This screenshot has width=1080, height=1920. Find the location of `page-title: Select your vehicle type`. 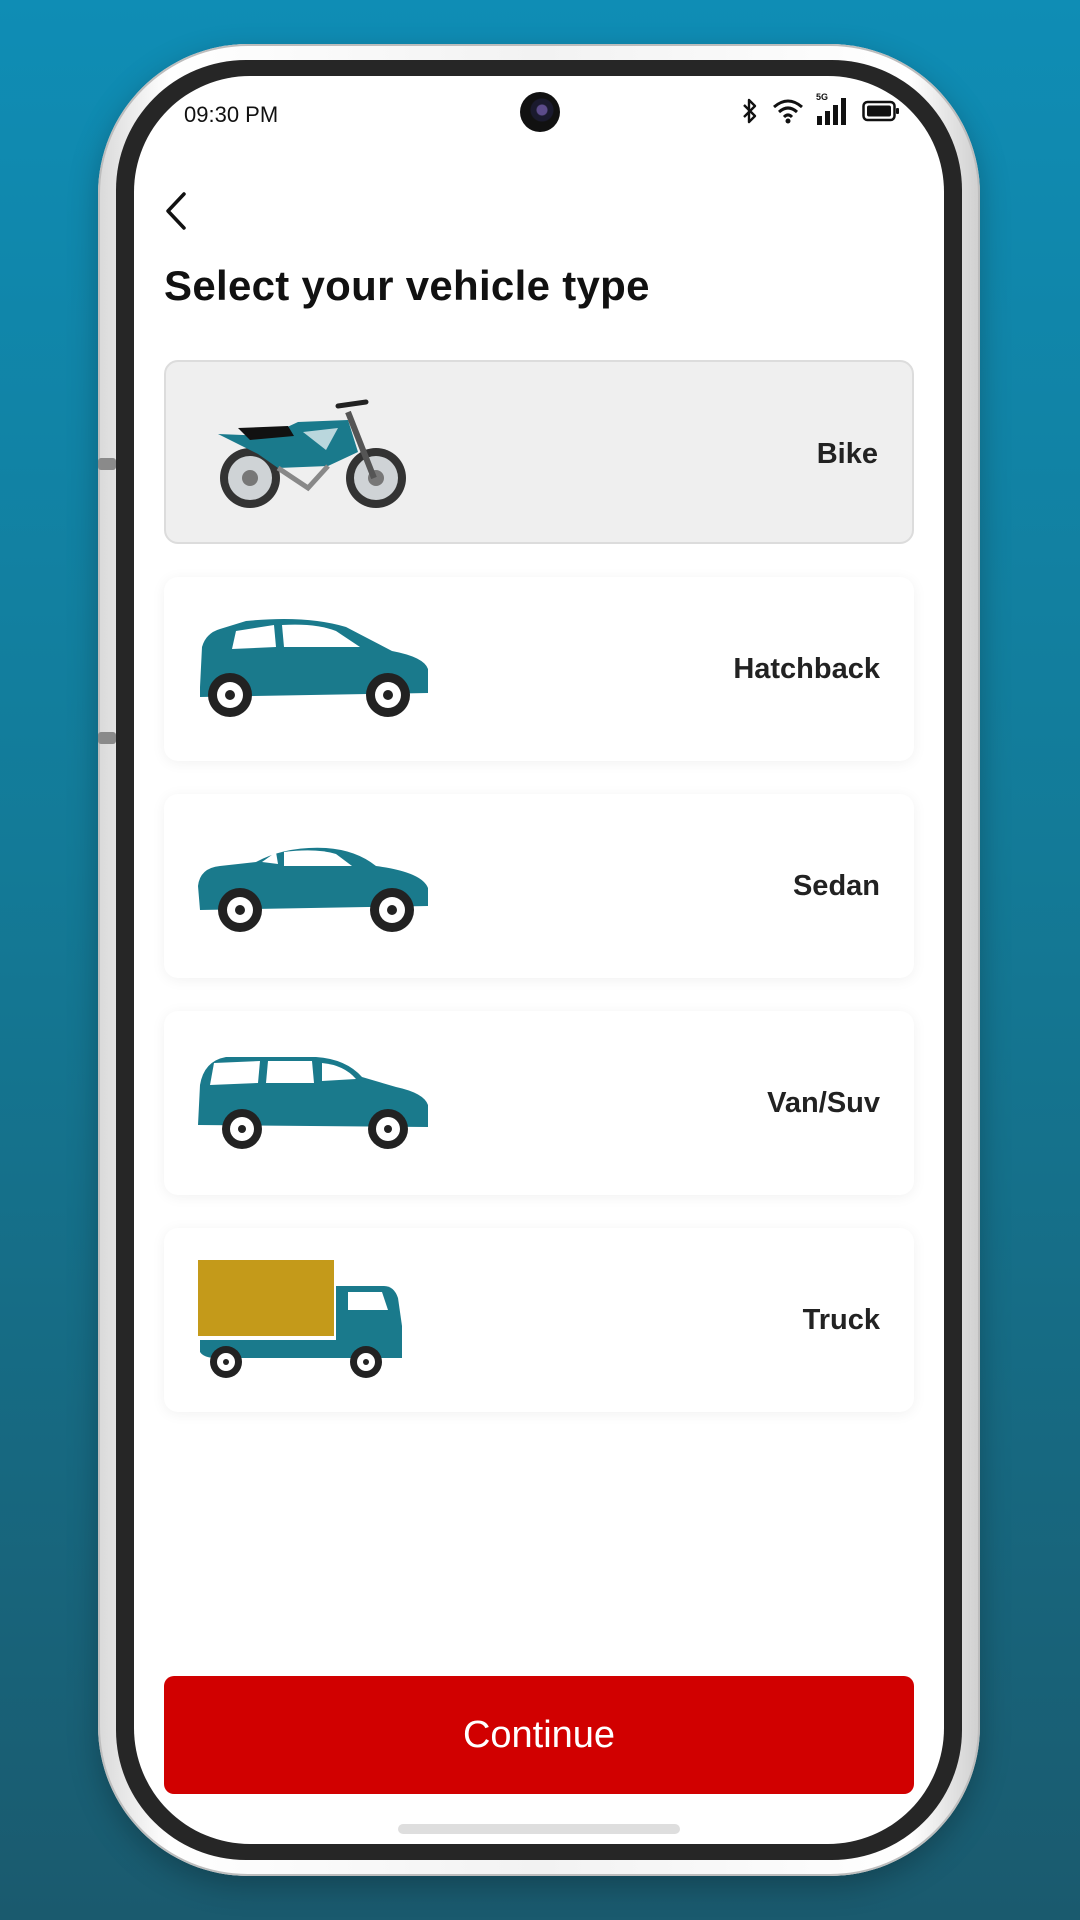

page-title: Select your vehicle type is located at coordinates (407, 285).